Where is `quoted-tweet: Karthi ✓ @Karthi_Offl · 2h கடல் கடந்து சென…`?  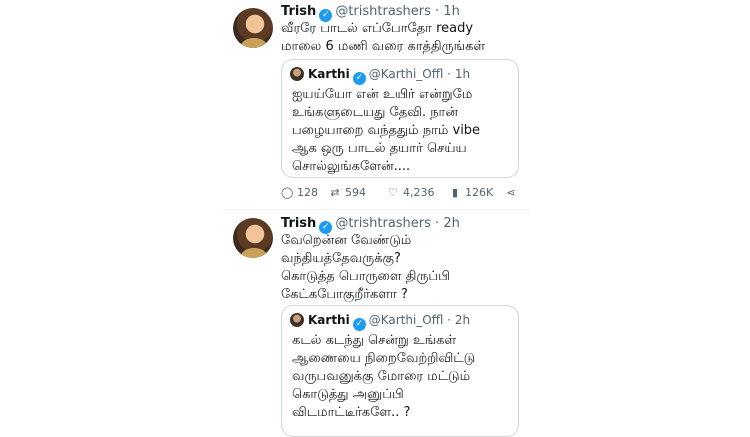 quoted-tweet: Karthi ✓ @Karthi_Offl · 2h கடல் கடந்து சென… is located at coordinates (400, 371).